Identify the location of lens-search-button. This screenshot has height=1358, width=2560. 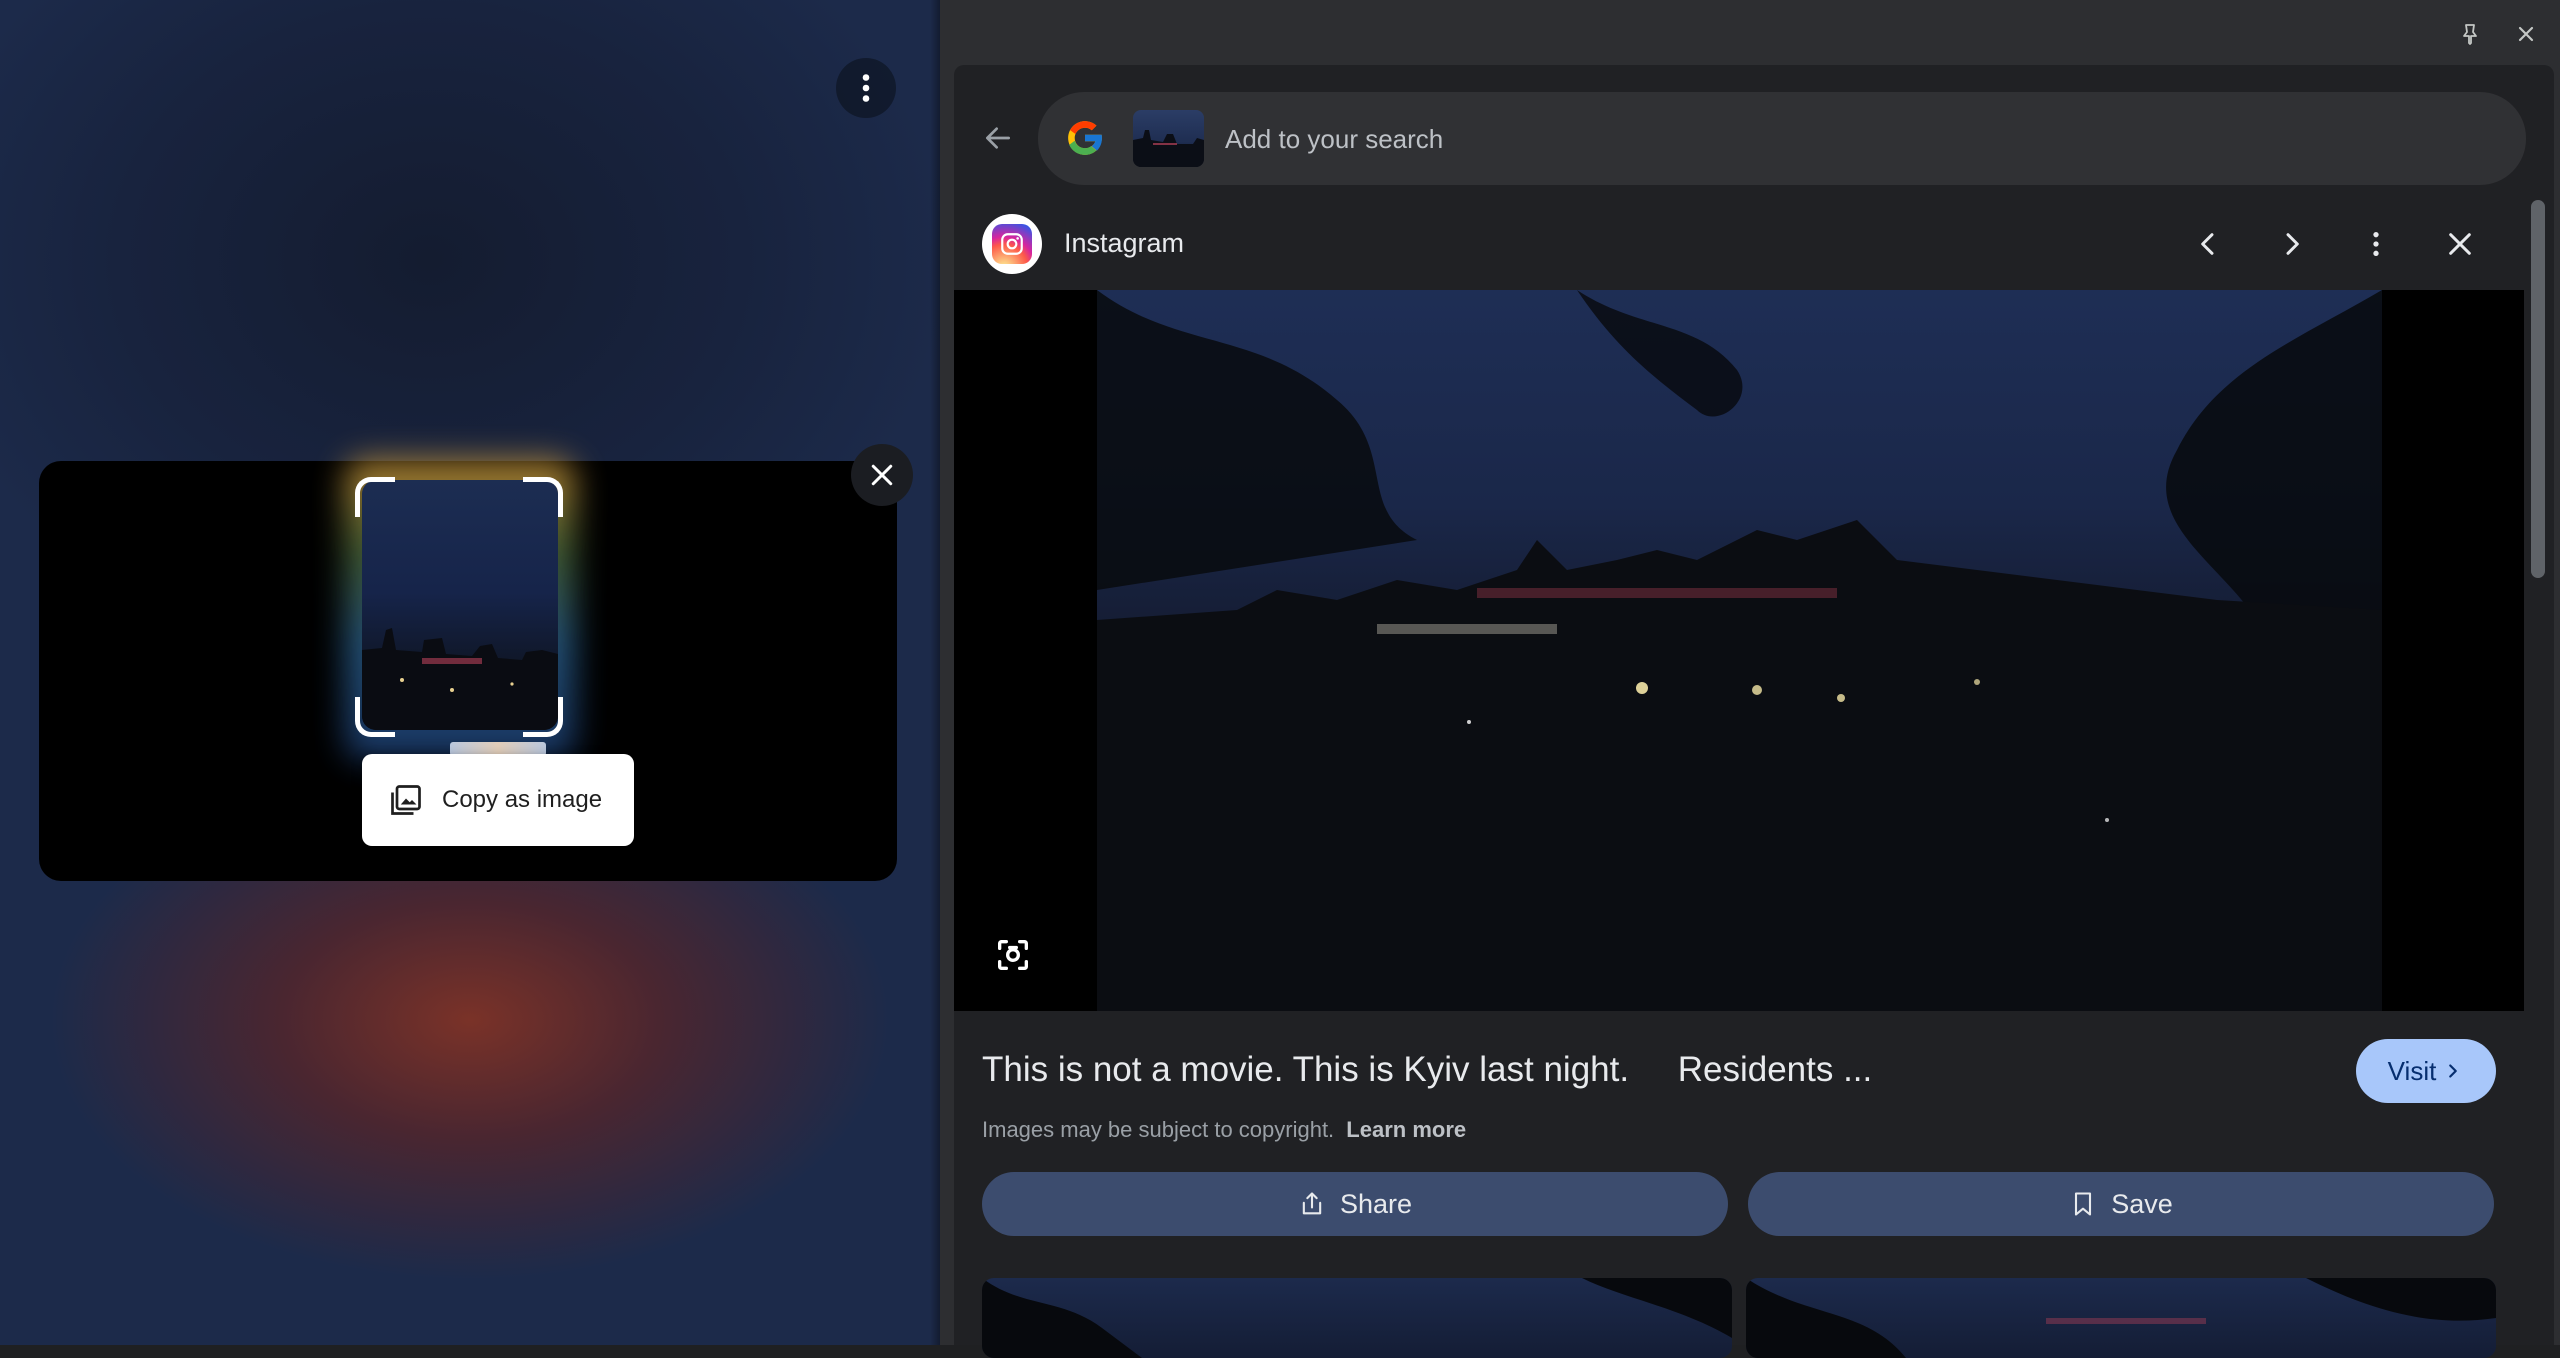
(1013, 955).